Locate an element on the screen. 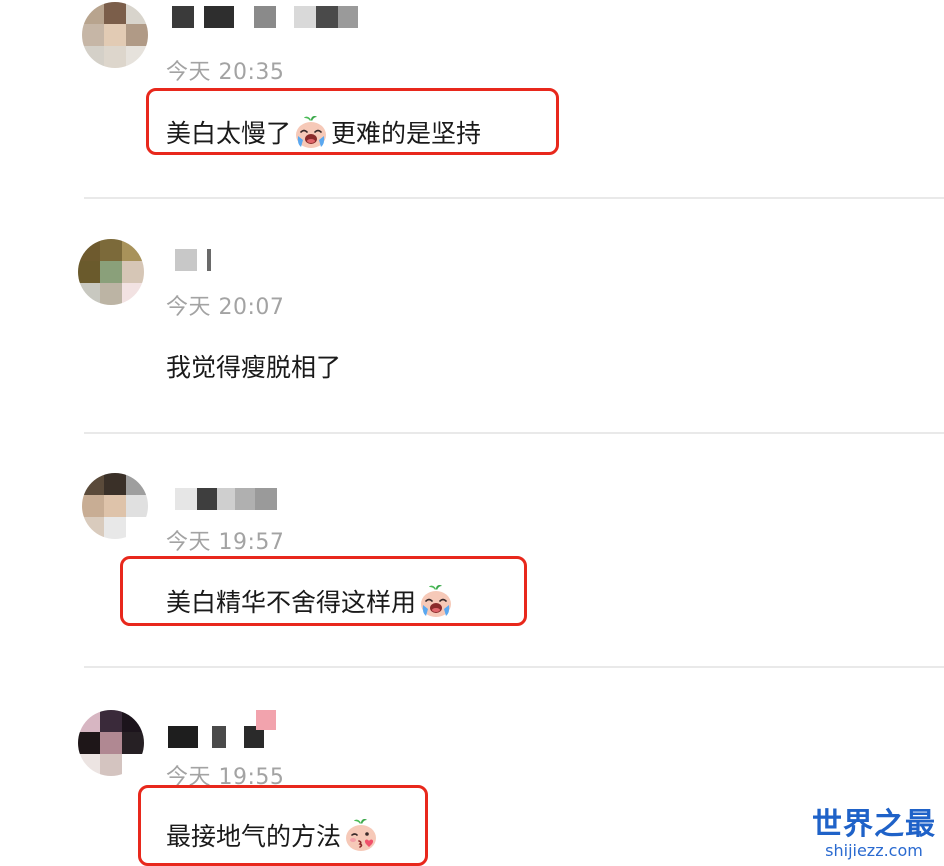 The height and width of the screenshot is (866, 944). comment-text-part: 我觉得瘦脱相了 is located at coordinates (254, 367).